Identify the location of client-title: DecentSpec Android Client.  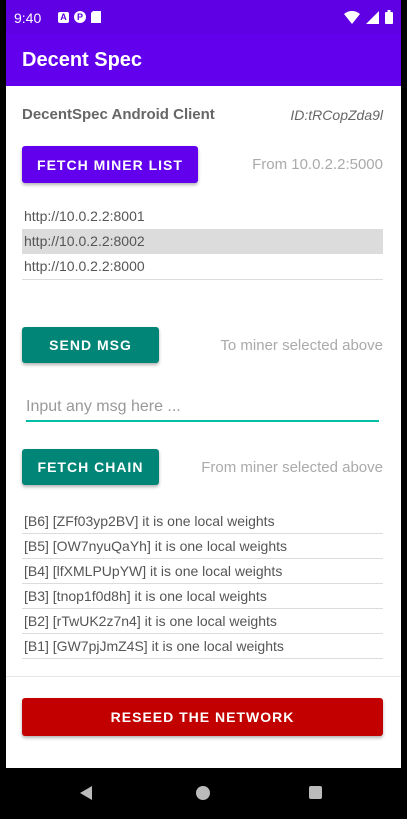
(118, 114).